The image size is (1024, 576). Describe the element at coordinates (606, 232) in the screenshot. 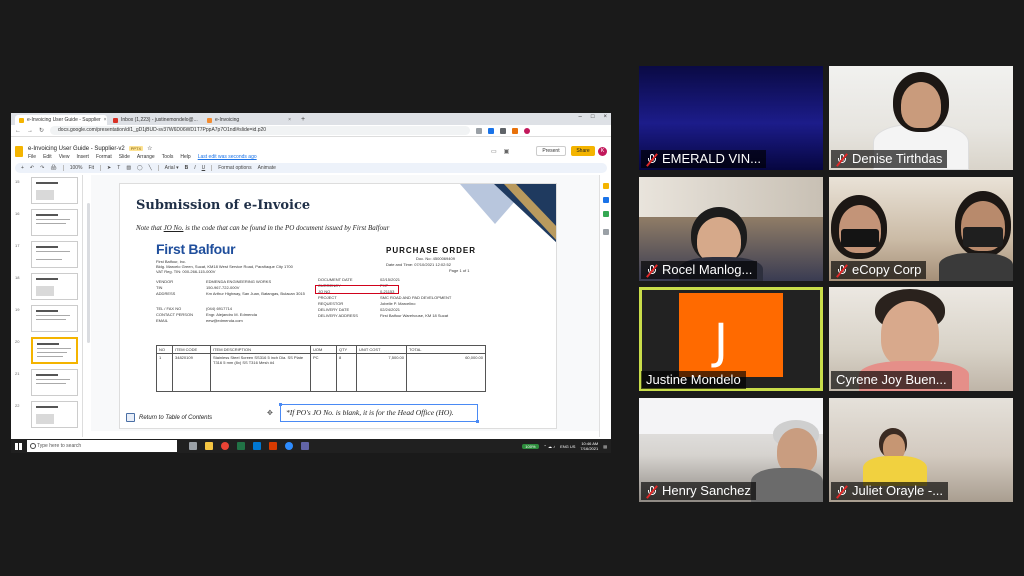

I see `add-ons-icon` at that location.